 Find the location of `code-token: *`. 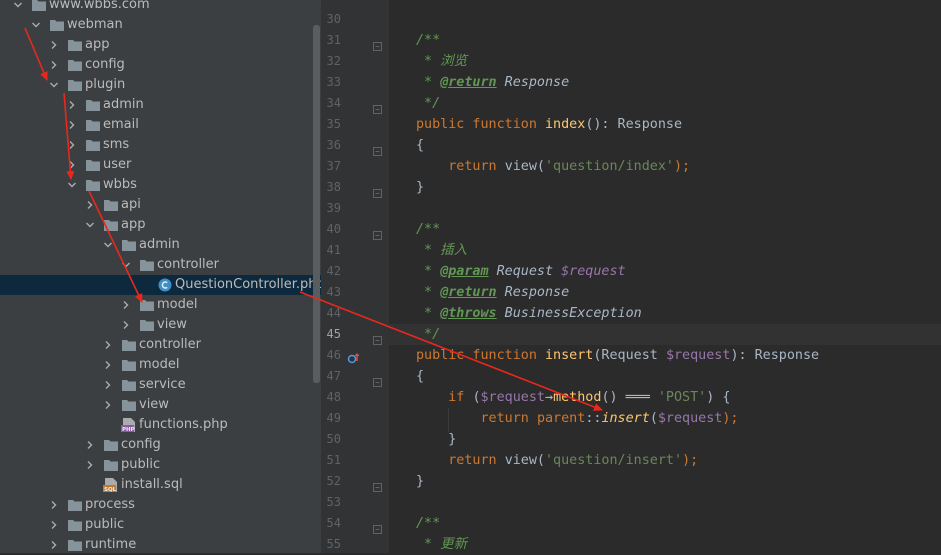

code-token: * is located at coordinates (428, 292).